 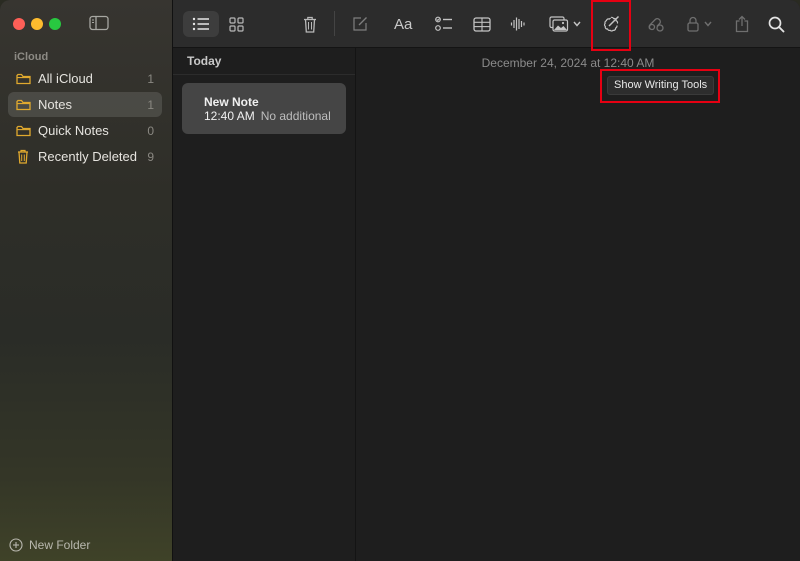 I want to click on lock-button, so click(x=699, y=24).